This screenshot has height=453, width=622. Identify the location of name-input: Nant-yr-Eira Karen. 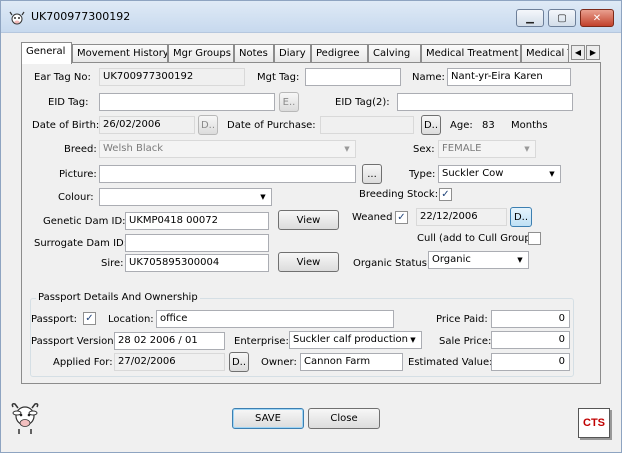
(509, 77).